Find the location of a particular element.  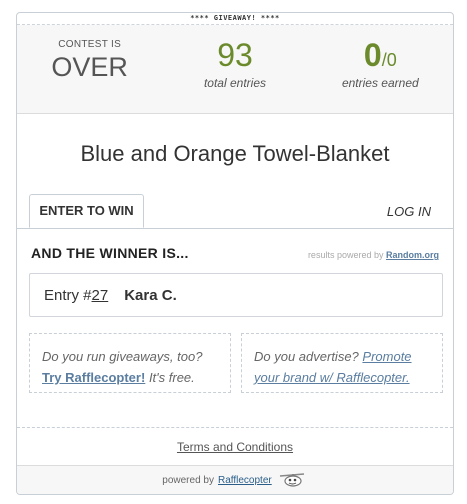

contest-status-label: CONTEST IS is located at coordinates (90, 44).